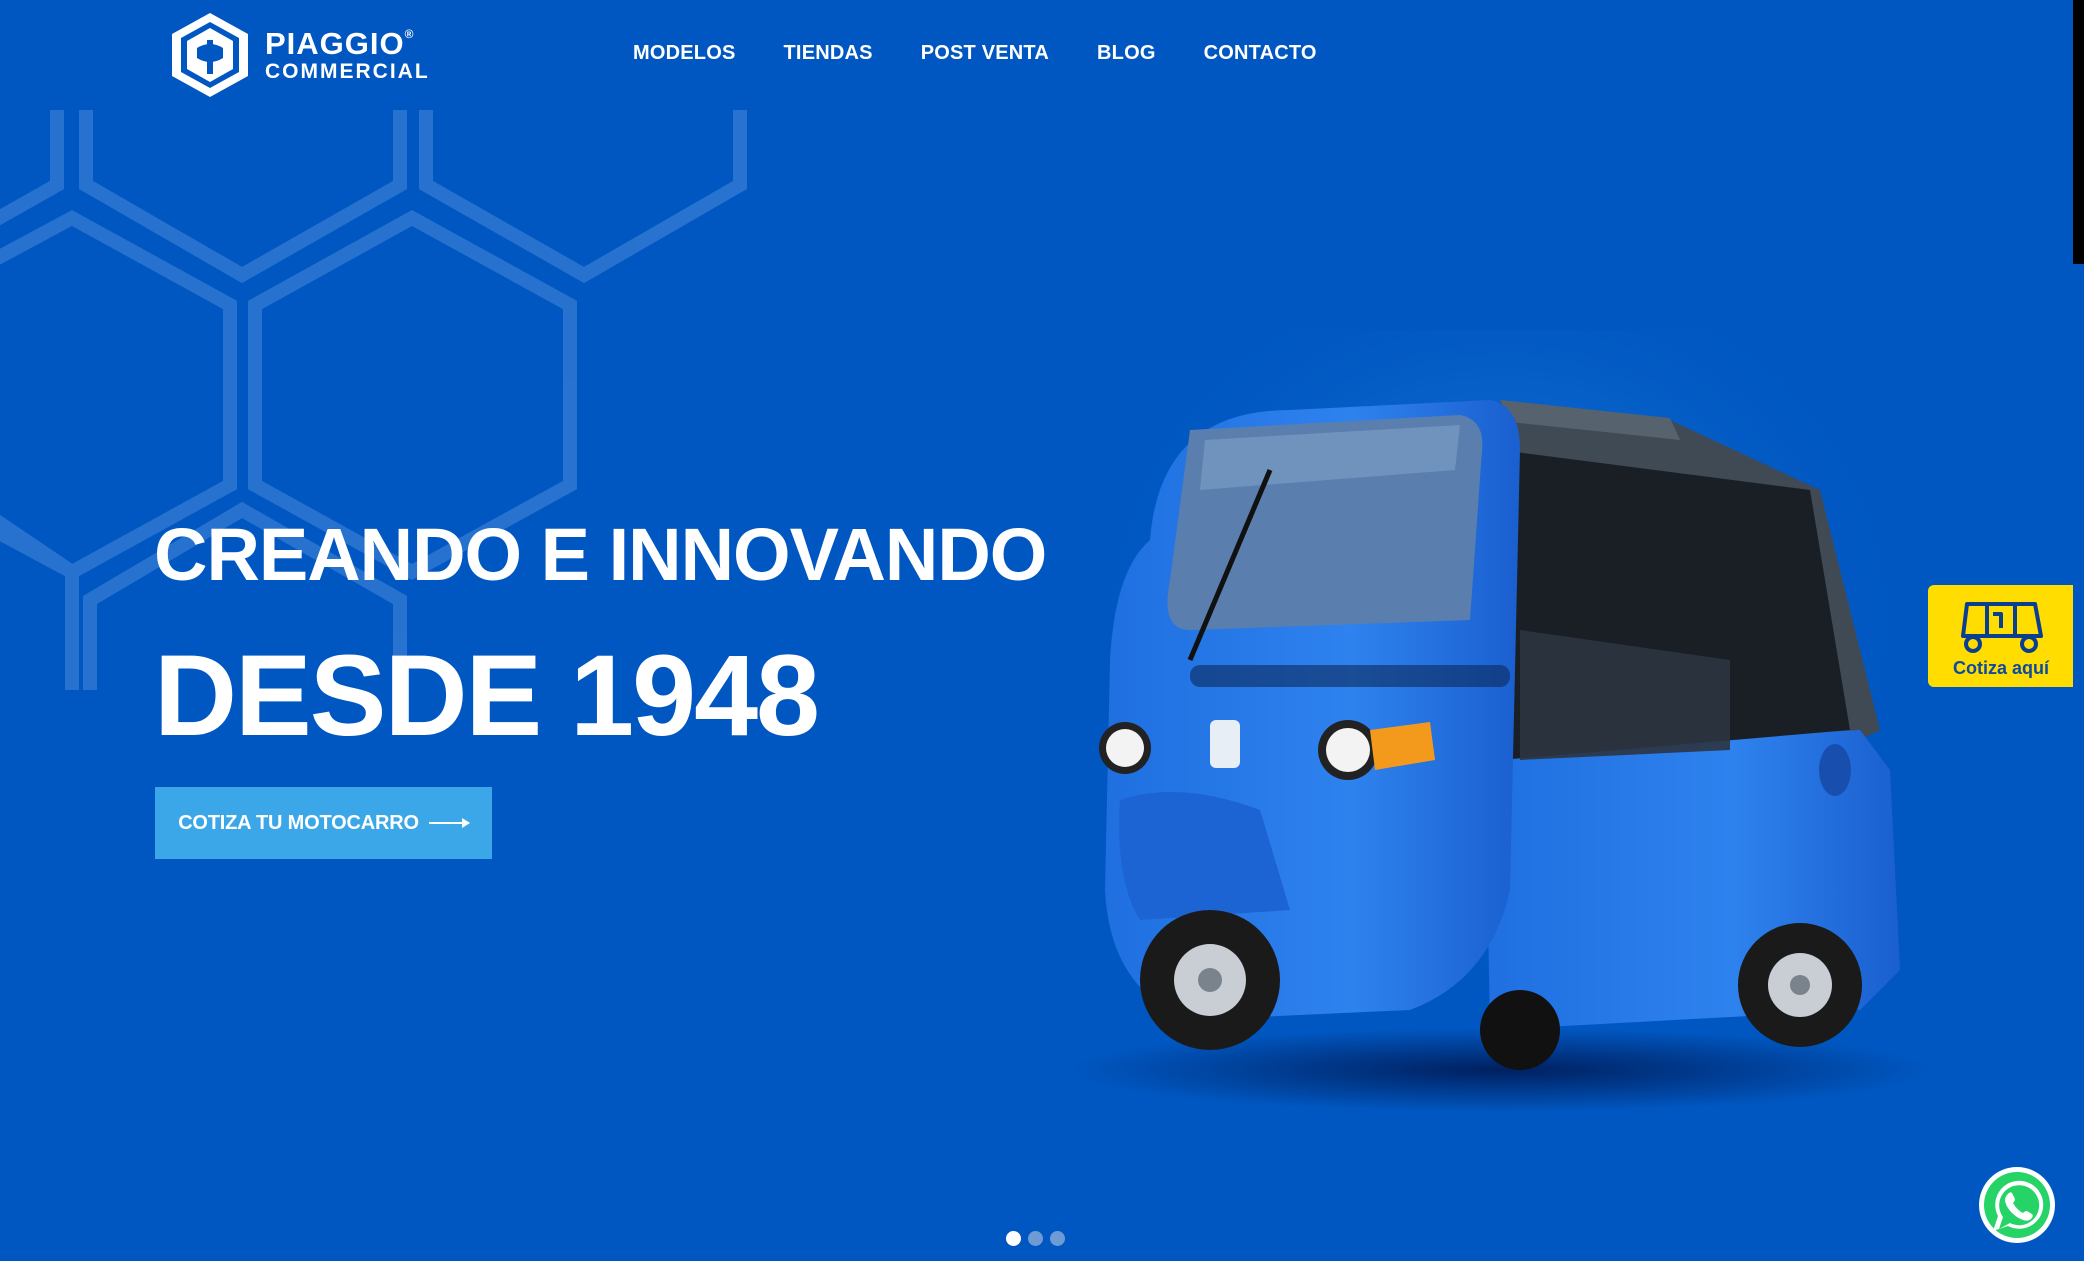 This screenshot has height=1261, width=2084. Describe the element at coordinates (2078, 132) in the screenshot. I see `scrollbar-thumb` at that location.